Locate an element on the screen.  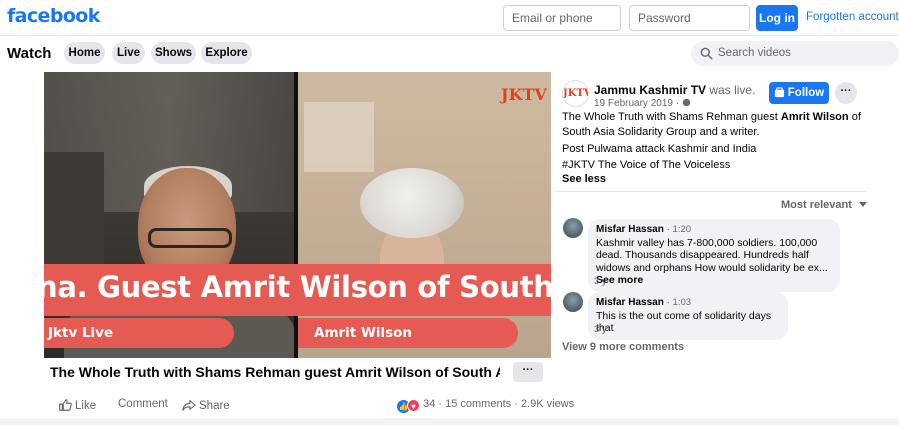
channel-logo: JKTV is located at coordinates (524, 94).